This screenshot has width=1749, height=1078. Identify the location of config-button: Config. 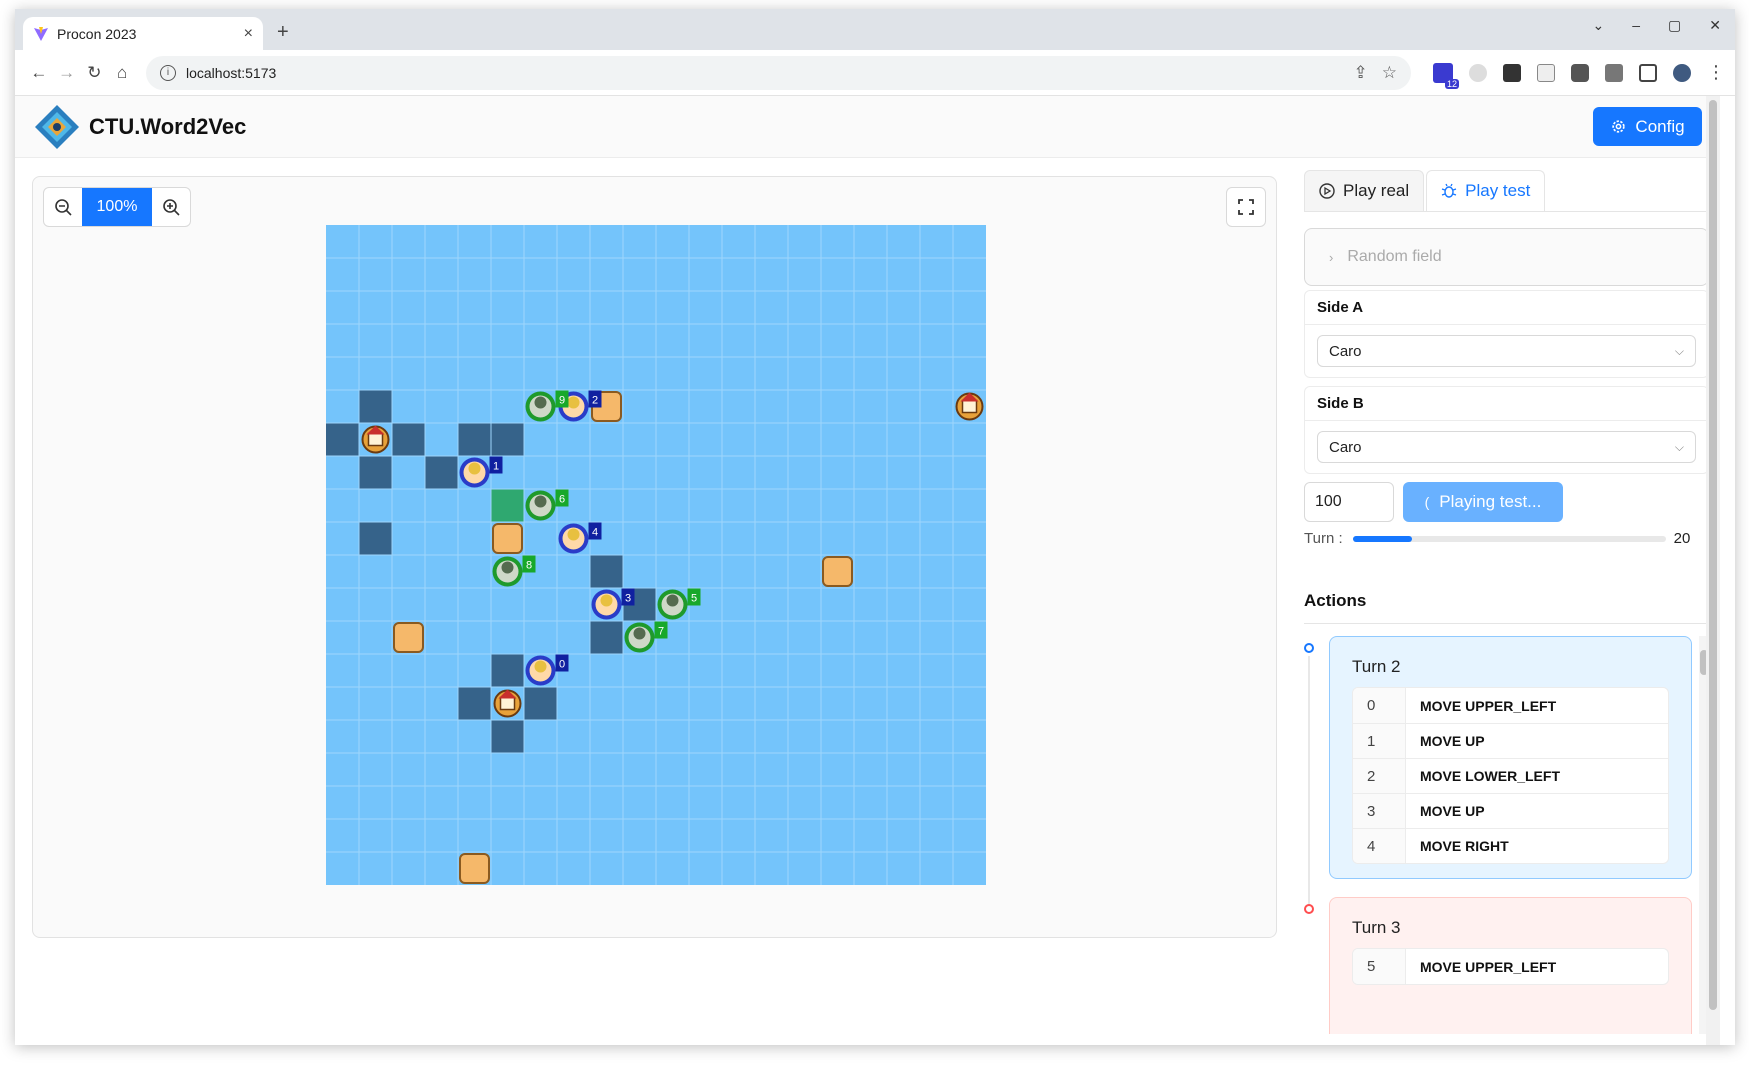
(1647, 126).